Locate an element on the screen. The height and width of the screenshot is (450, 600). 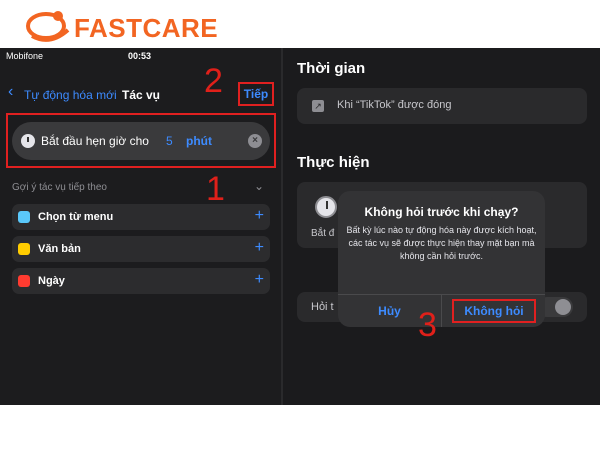
timer-icon is located at coordinates (28, 141).